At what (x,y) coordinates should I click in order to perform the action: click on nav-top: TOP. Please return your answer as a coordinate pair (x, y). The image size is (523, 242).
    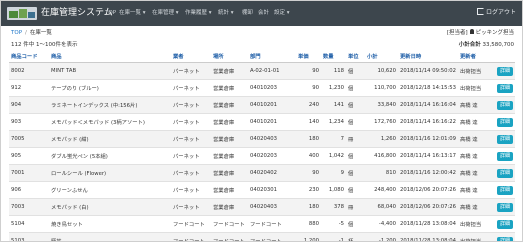
    Looking at the image, I should click on (110, 13).